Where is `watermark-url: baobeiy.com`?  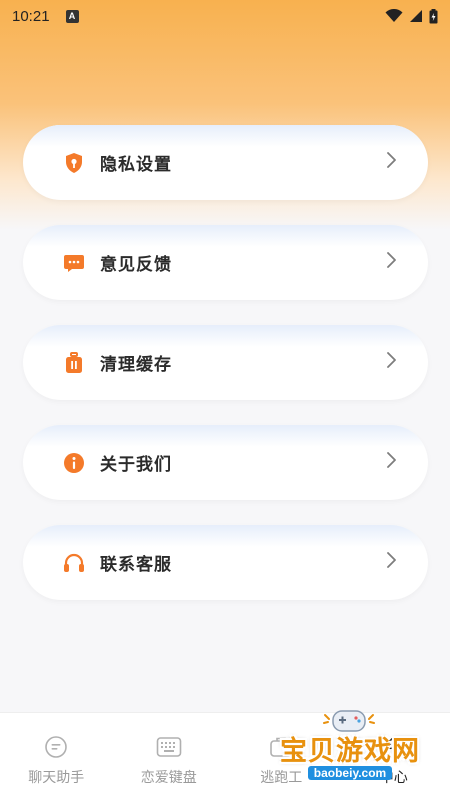
watermark-url: baobeiy.com is located at coordinates (350, 773).